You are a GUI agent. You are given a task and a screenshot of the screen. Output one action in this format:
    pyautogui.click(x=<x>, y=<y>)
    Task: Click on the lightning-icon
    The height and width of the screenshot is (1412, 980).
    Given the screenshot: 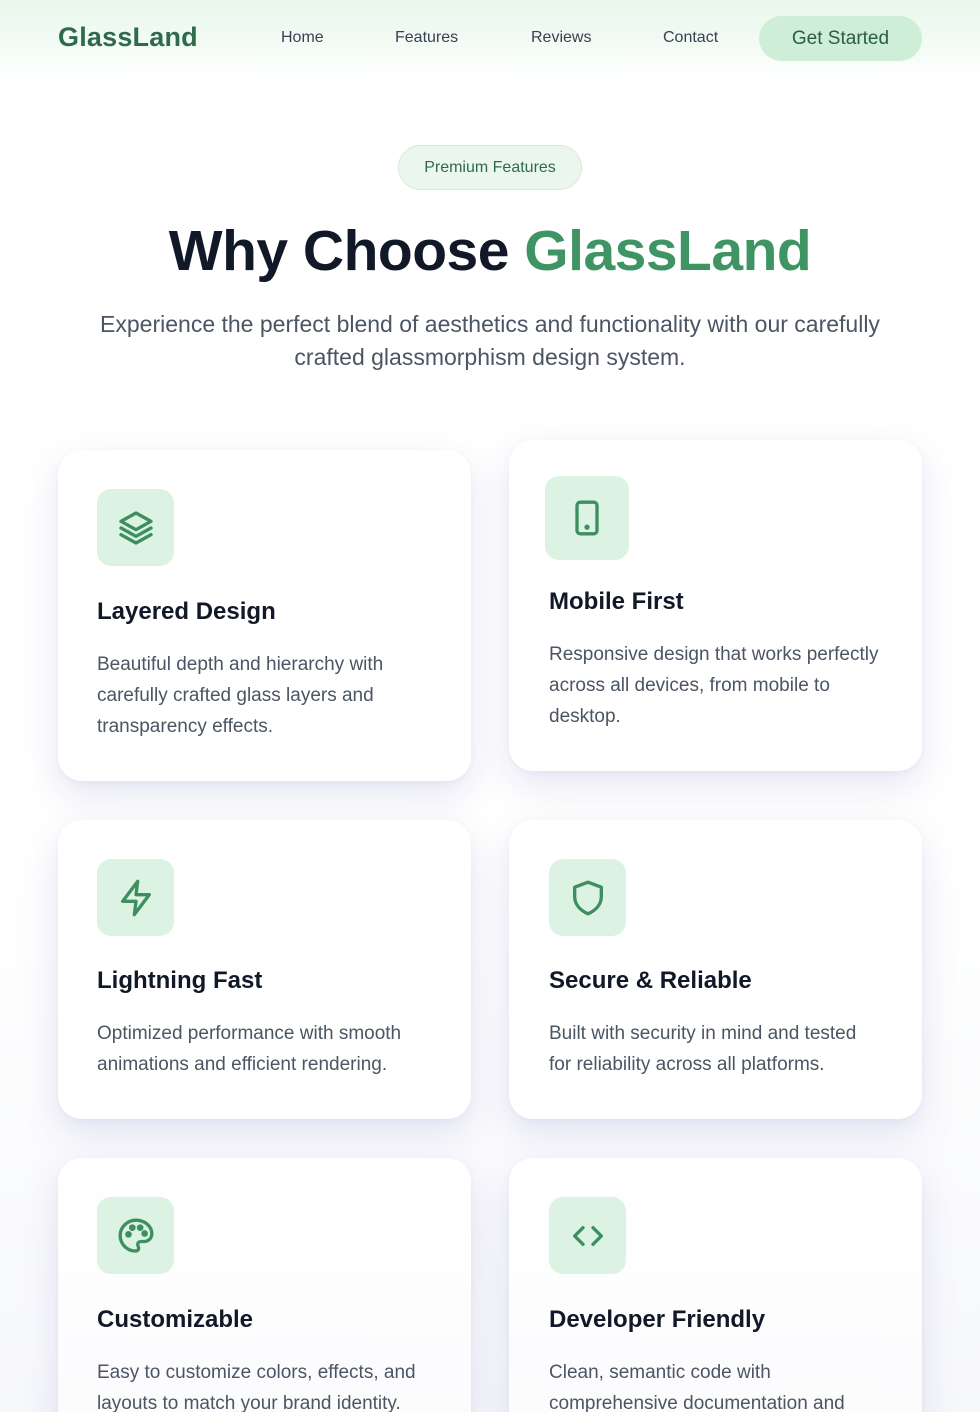 What is the action you would take?
    pyautogui.click(x=135, y=897)
    